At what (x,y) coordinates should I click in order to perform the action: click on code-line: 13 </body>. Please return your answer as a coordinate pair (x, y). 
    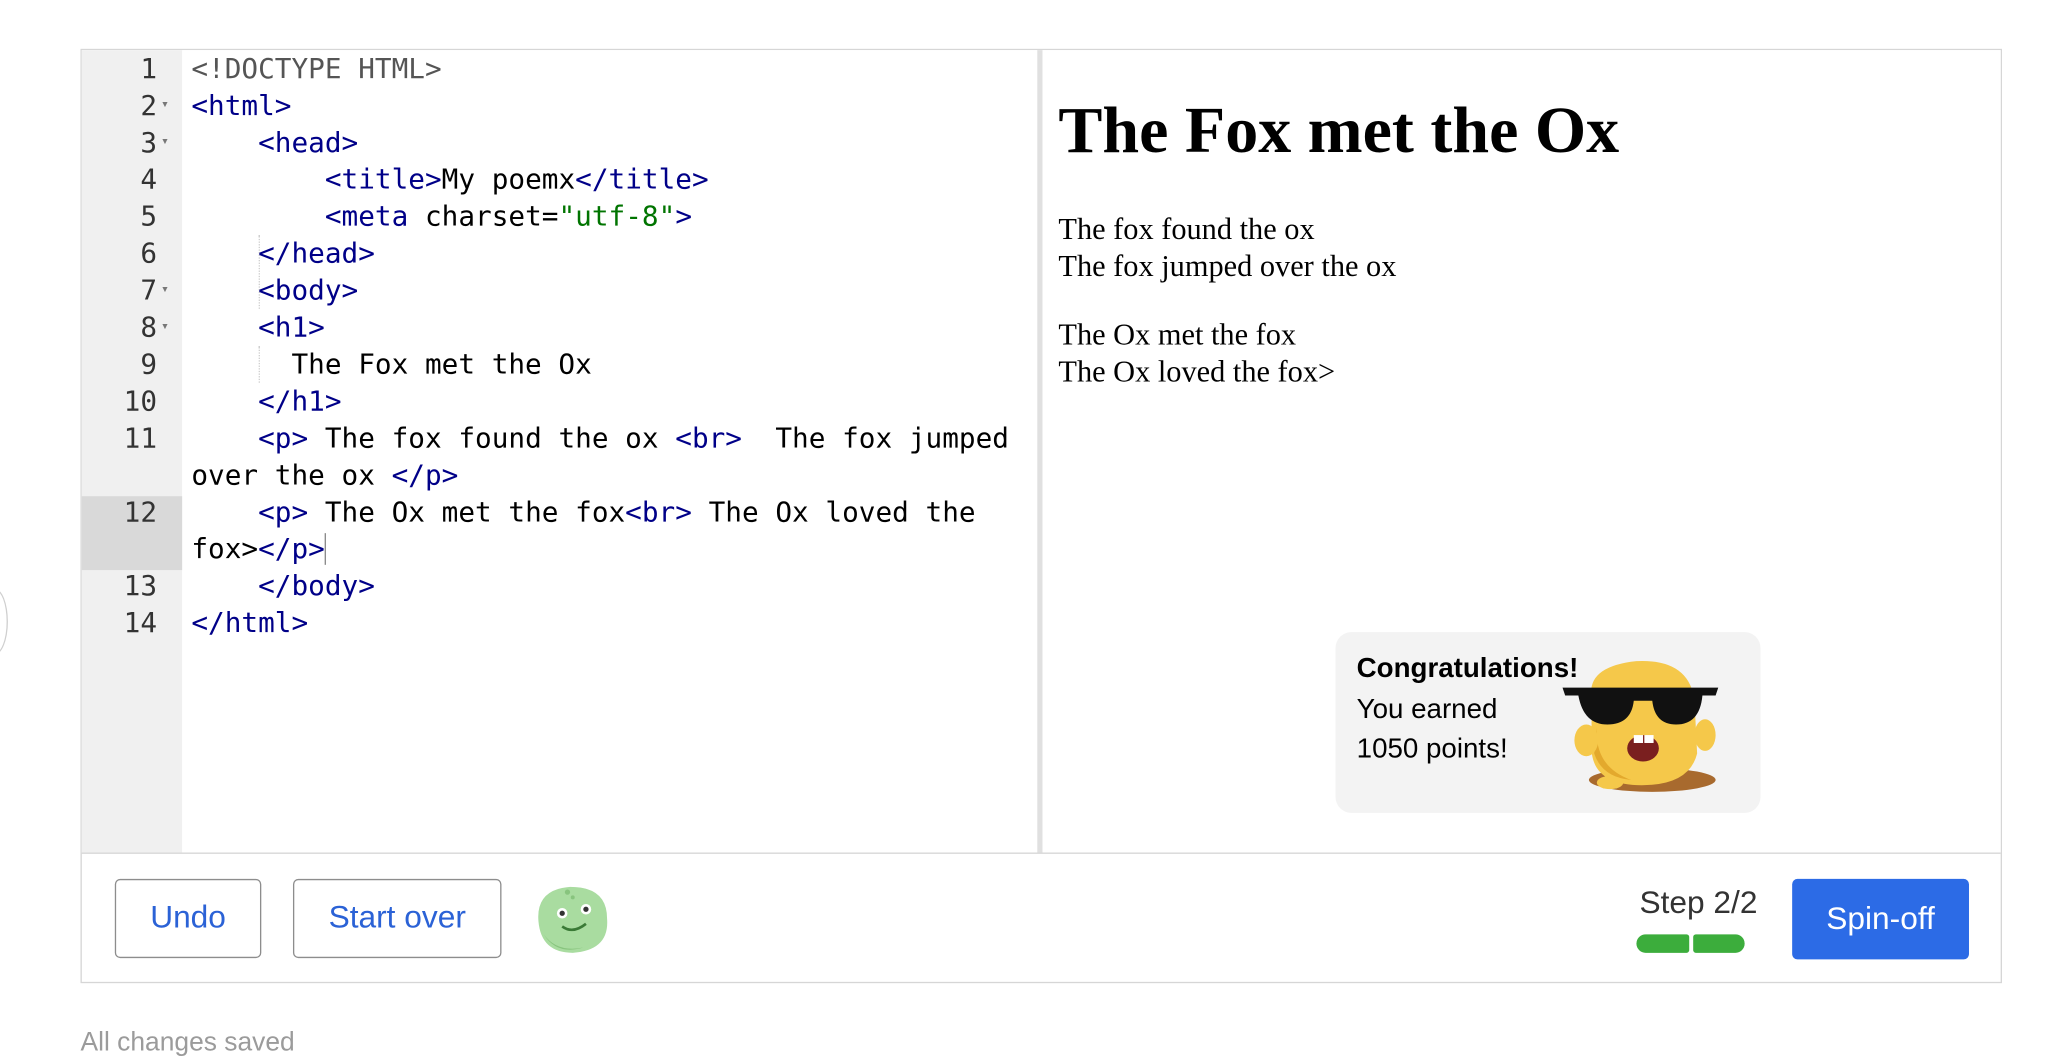
    Looking at the image, I should click on (559, 585).